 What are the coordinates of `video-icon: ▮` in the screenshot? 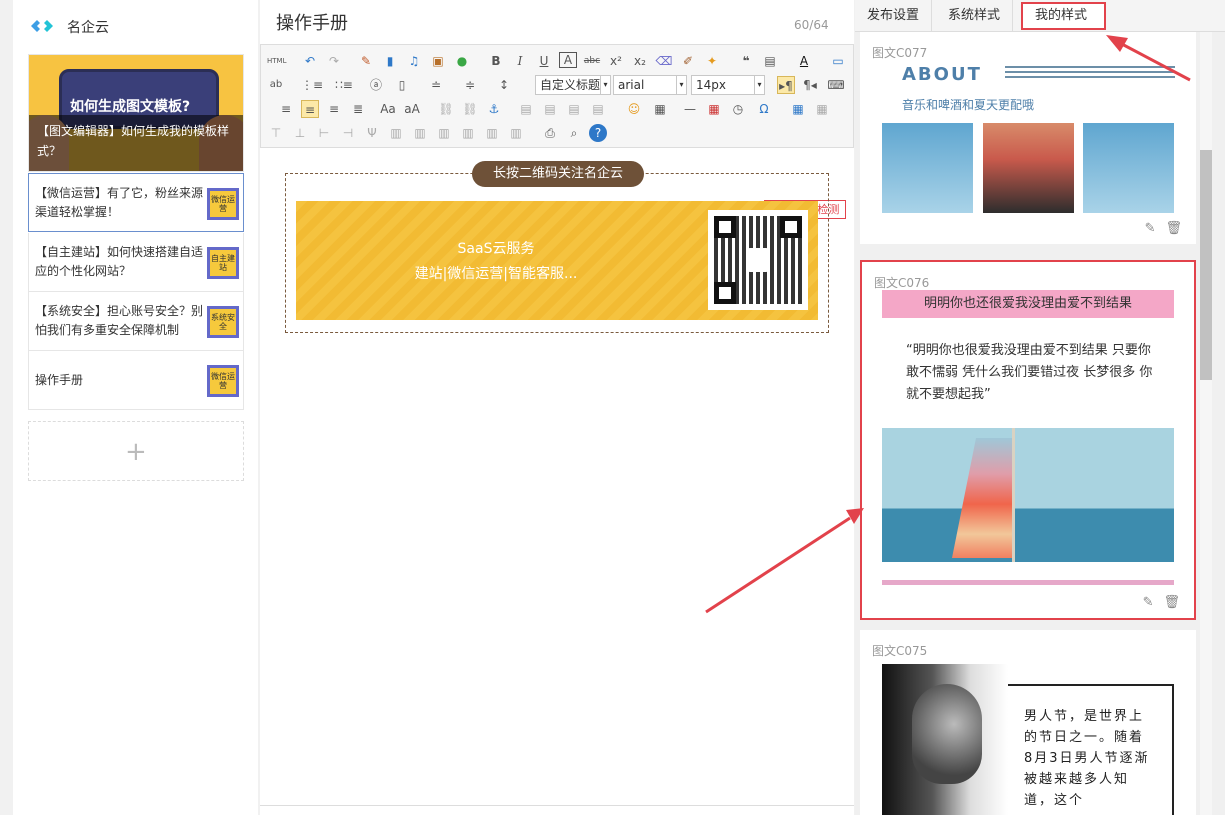 It's located at (390, 61).